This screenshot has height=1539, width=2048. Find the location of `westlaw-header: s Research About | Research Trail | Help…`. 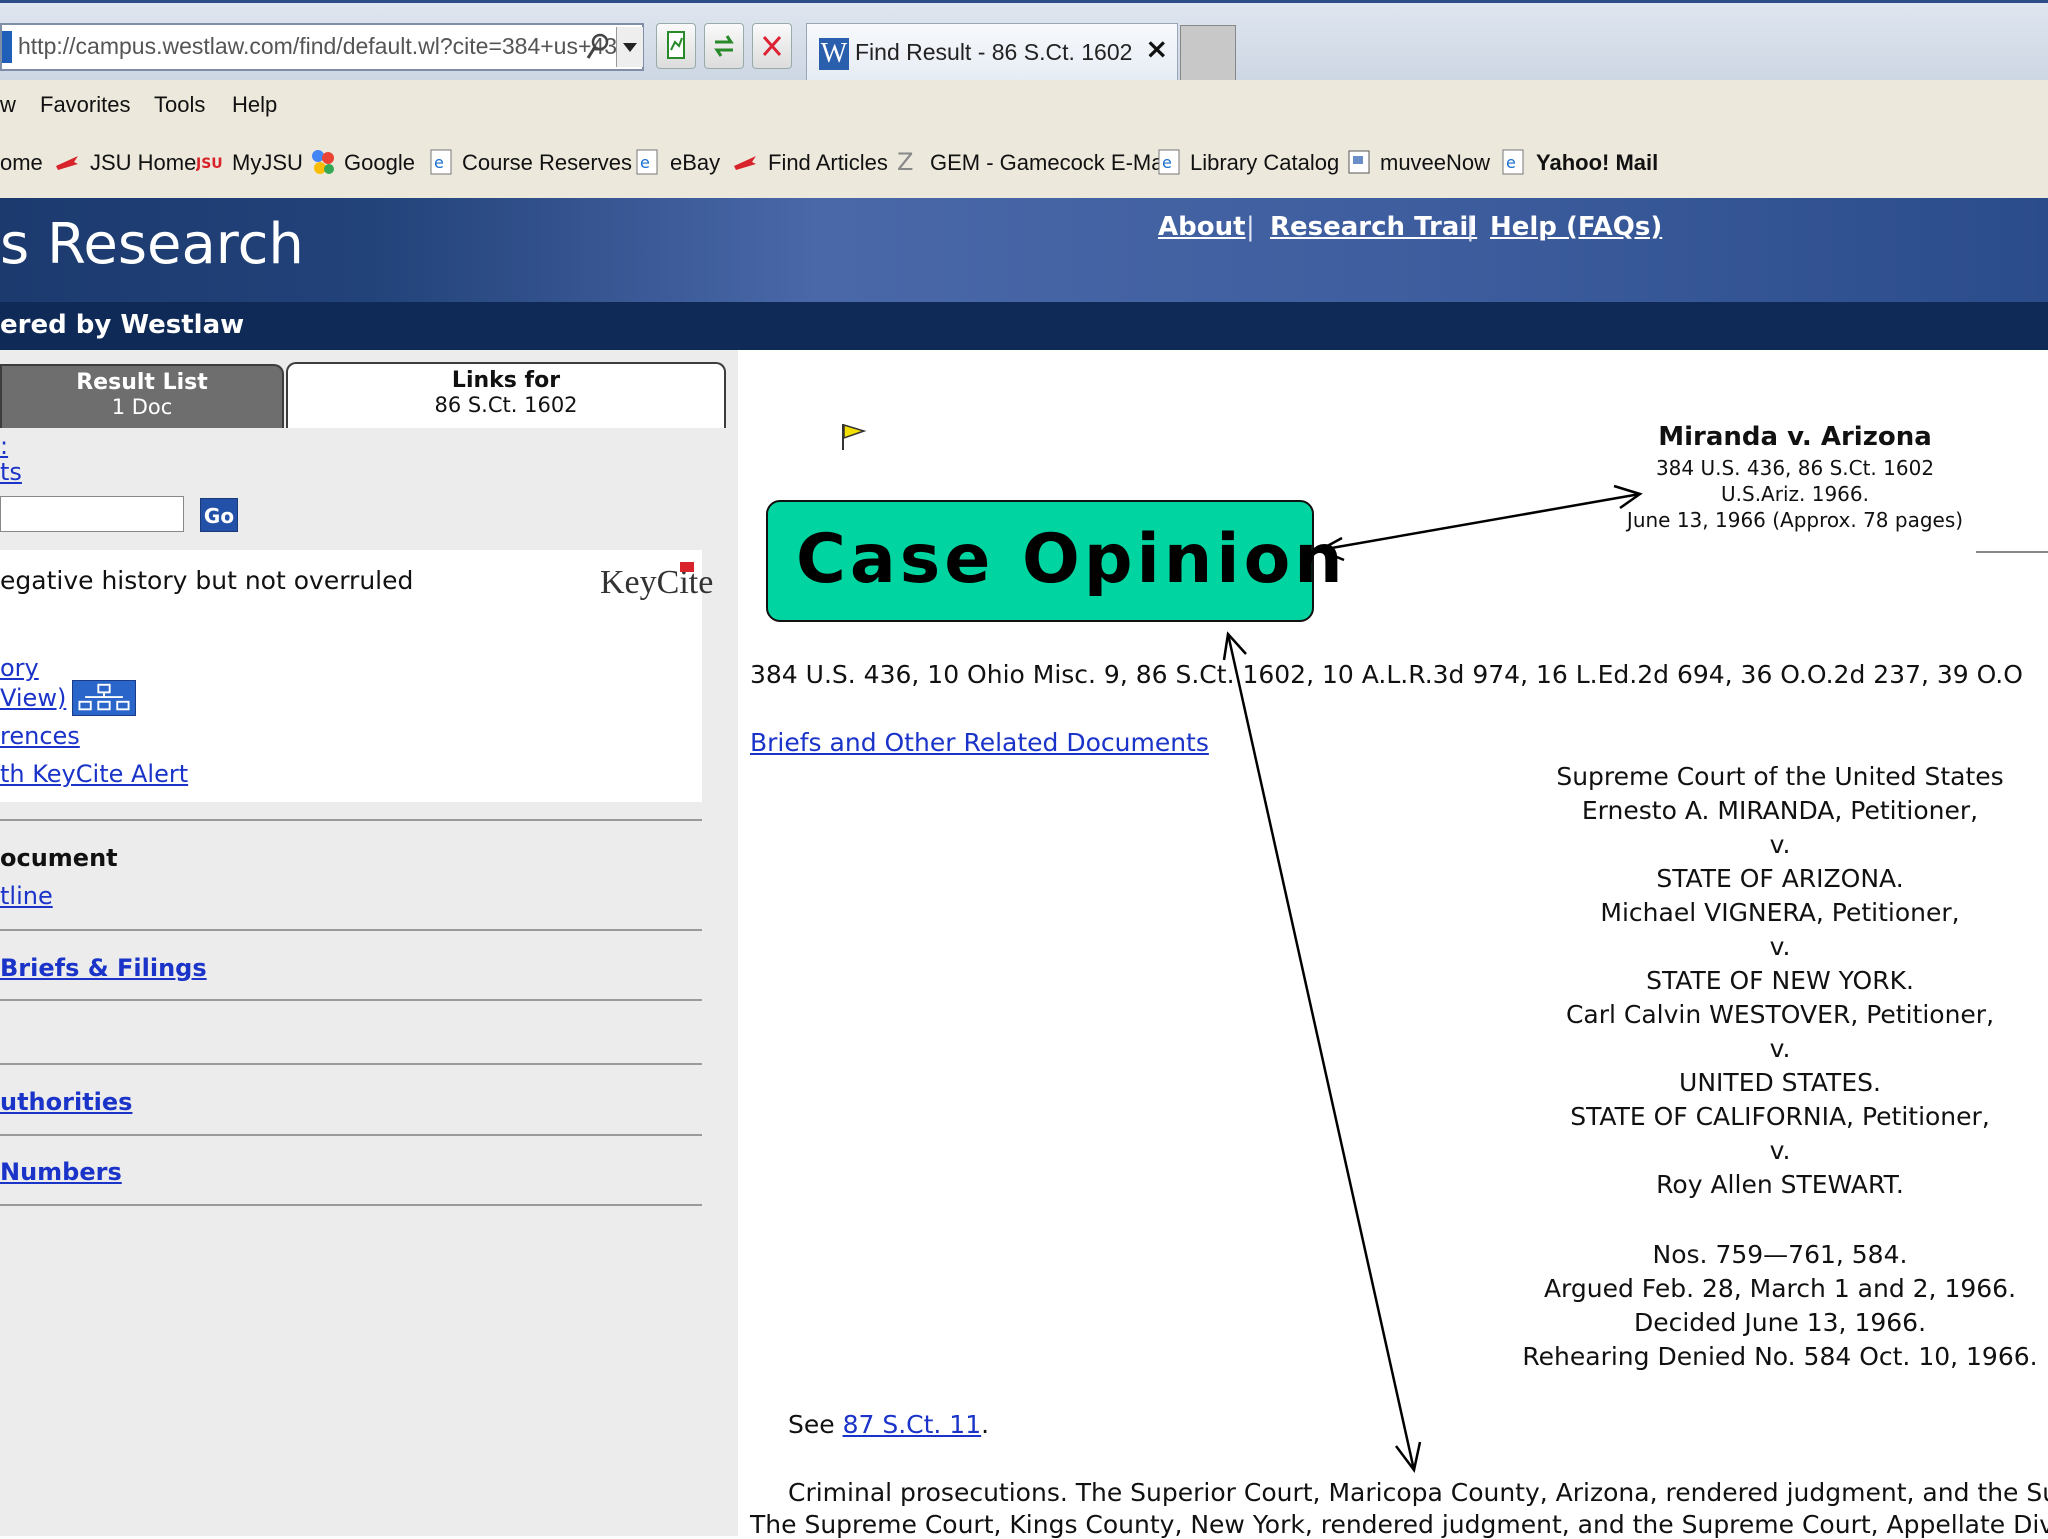

westlaw-header: s Research About | Research Trail | Help… is located at coordinates (1024, 250).